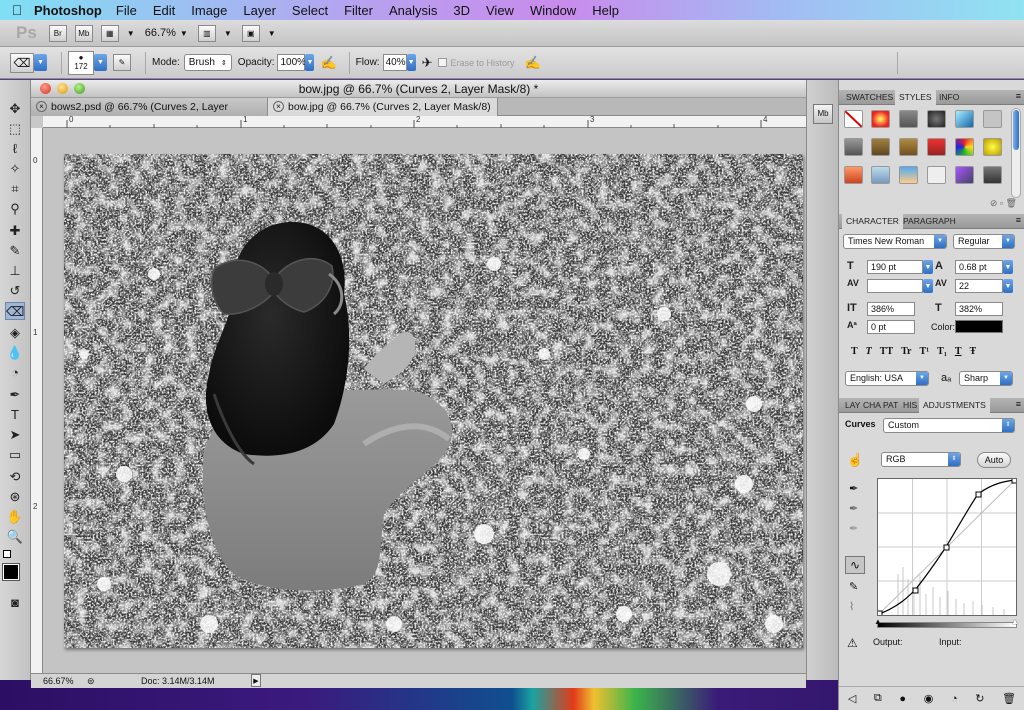 Image resolution: width=1024 pixels, height=710 pixels. What do you see at coordinates (250, 33) in the screenshot?
I see `screen-mode-button: ▣` at bounding box center [250, 33].